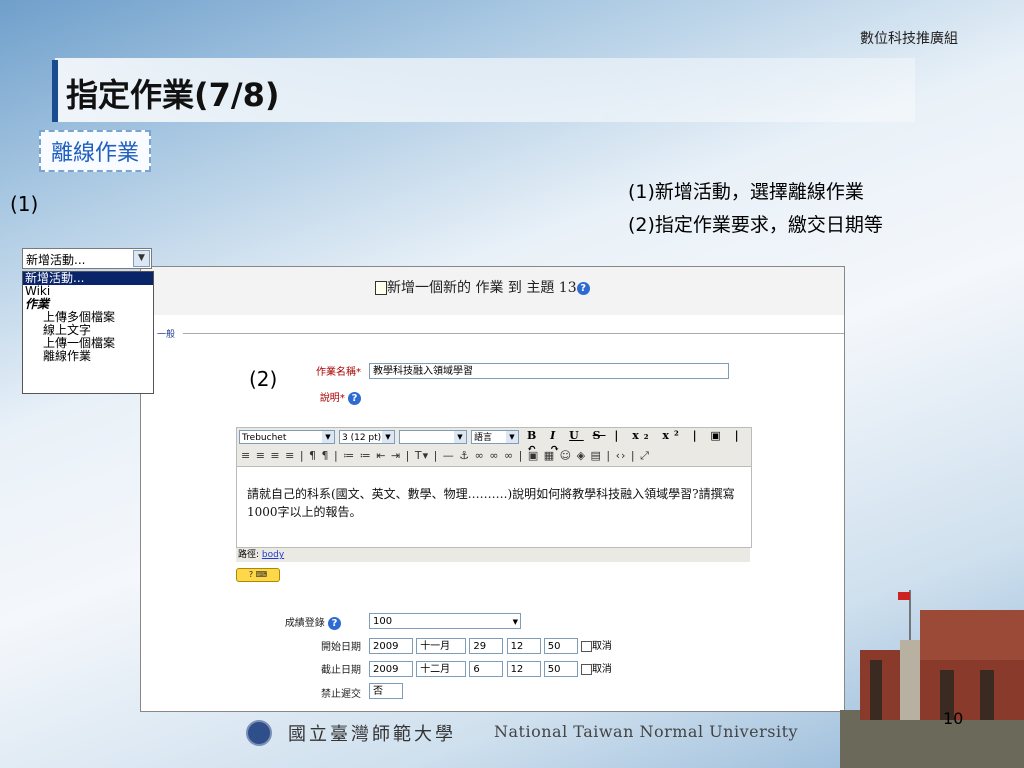 Image resolution: width=1024 pixels, height=768 pixels. I want to click on building-photo, so click(932, 679).